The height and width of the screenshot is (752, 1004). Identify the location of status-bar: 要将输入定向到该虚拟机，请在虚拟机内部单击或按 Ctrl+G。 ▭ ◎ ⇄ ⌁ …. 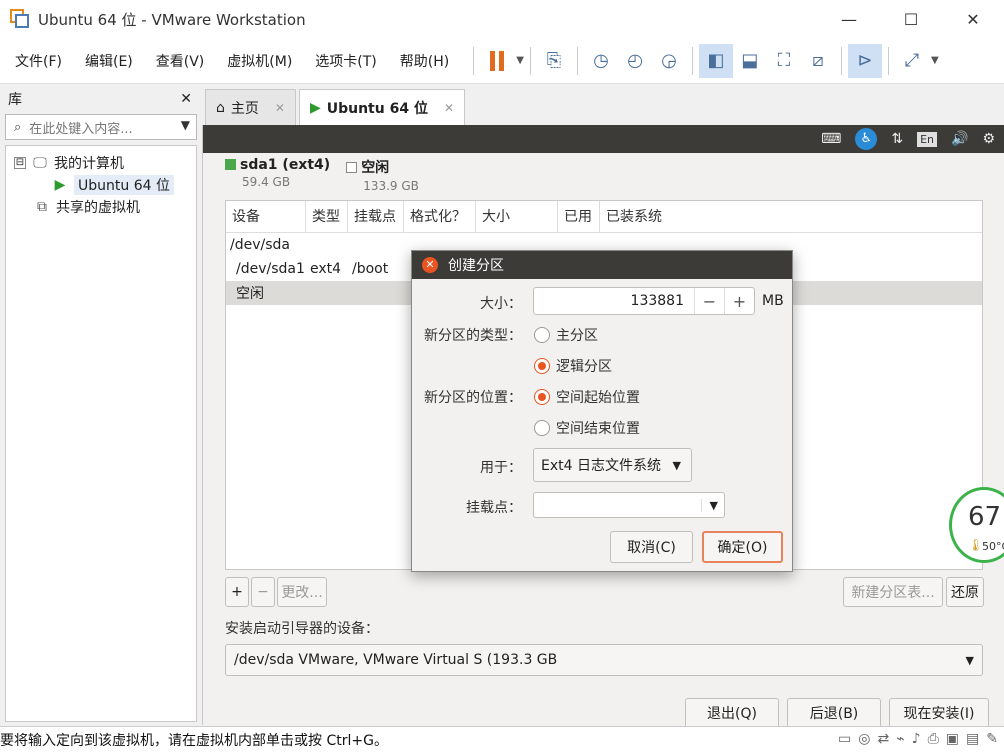
(502, 739).